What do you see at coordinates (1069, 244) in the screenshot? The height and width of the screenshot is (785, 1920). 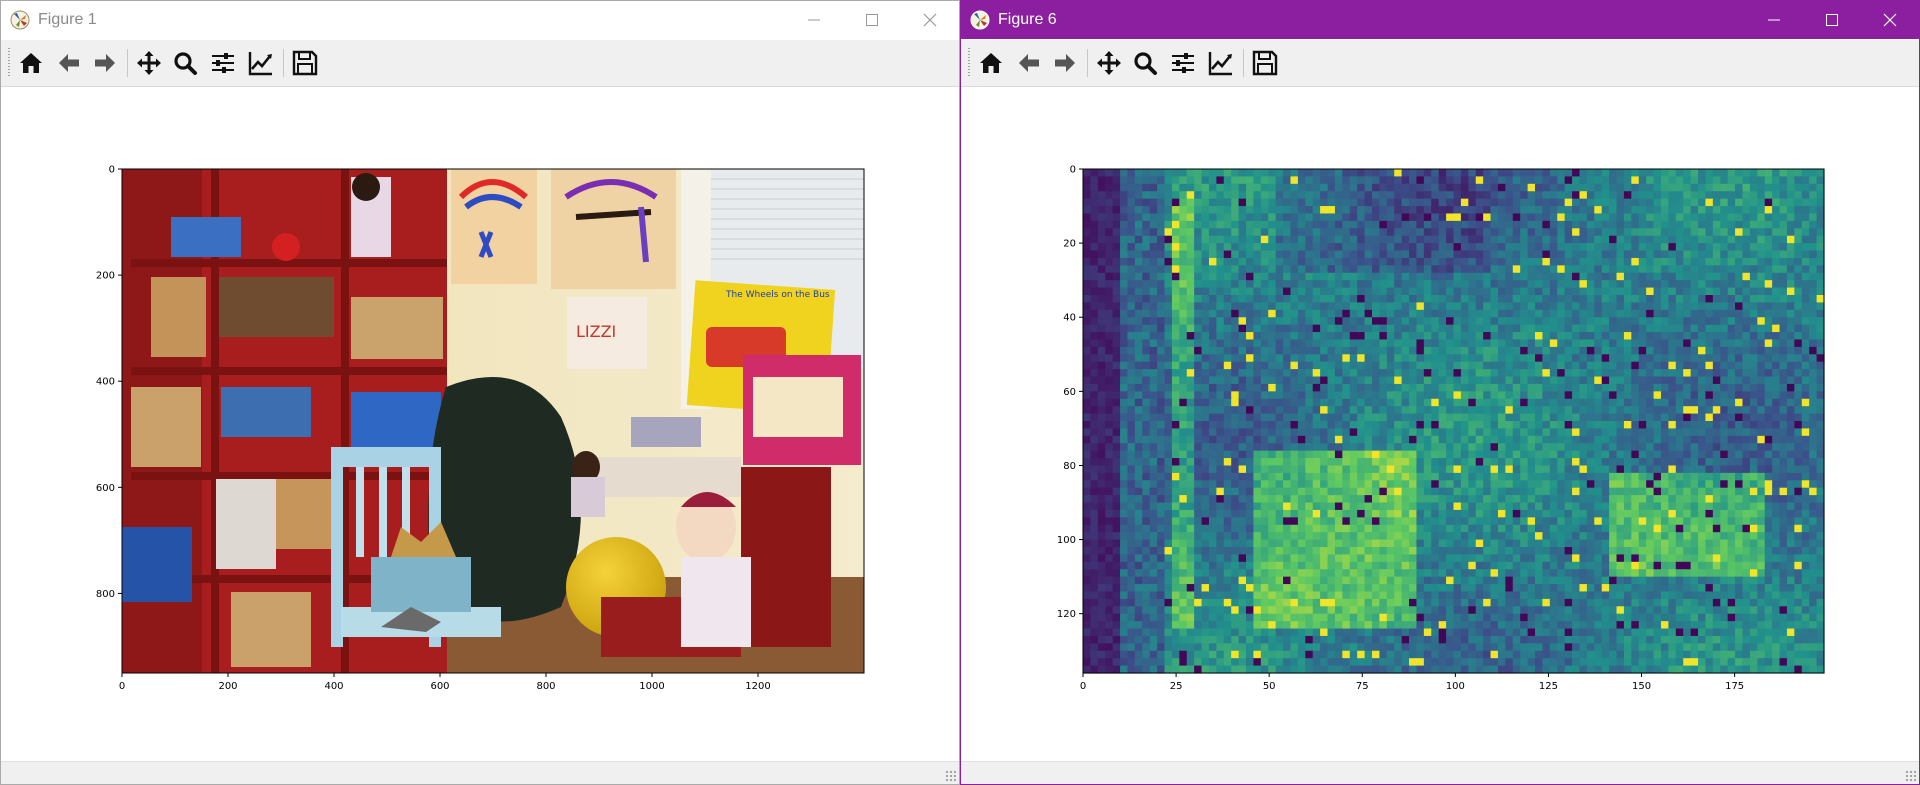 I see `y-tick-label: 20` at bounding box center [1069, 244].